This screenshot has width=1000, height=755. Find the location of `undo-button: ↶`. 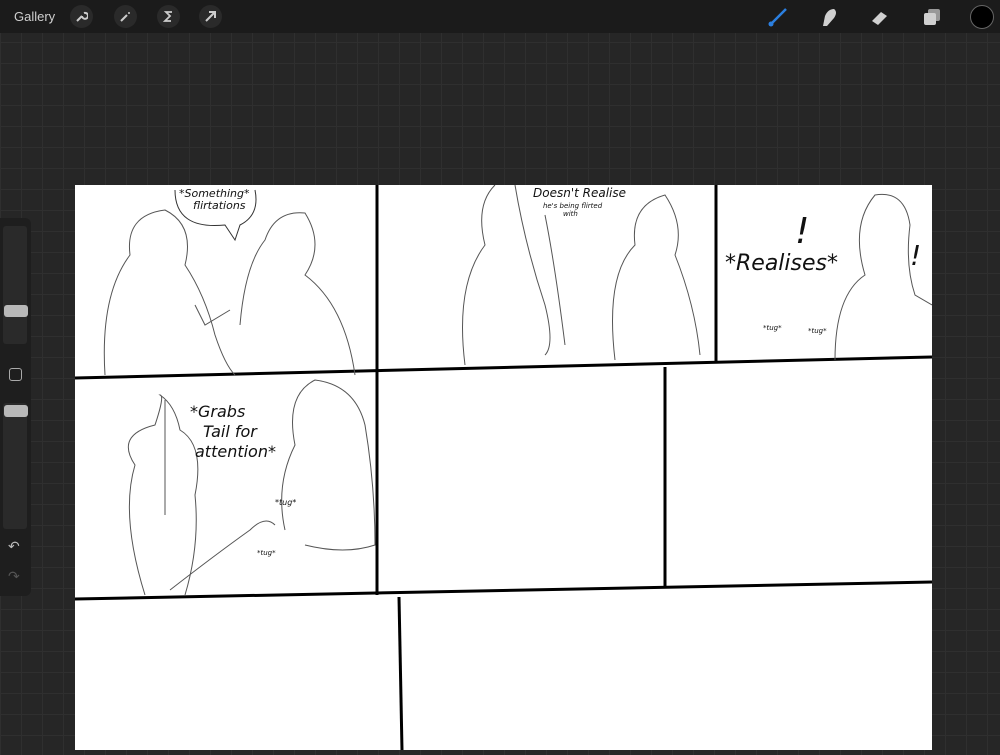

undo-button: ↶ is located at coordinates (14, 546).